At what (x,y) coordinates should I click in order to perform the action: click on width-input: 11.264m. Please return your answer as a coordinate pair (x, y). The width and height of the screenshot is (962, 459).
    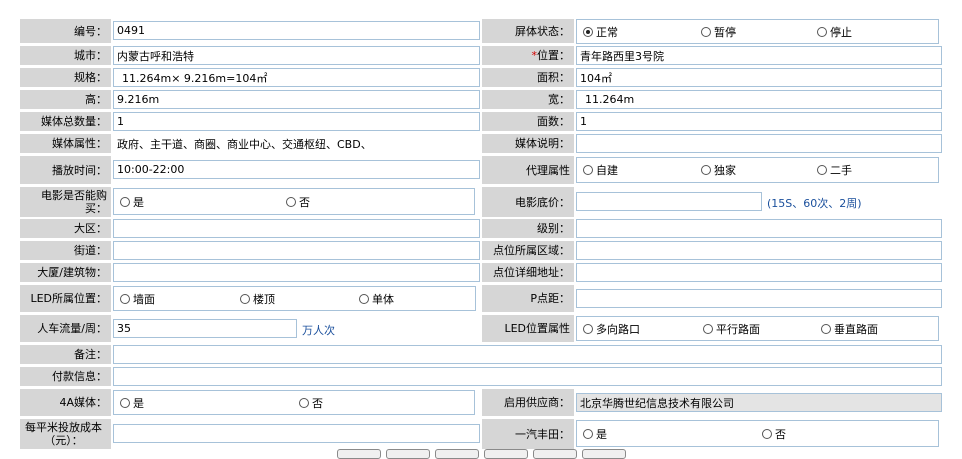
    Looking at the image, I should click on (759, 99).